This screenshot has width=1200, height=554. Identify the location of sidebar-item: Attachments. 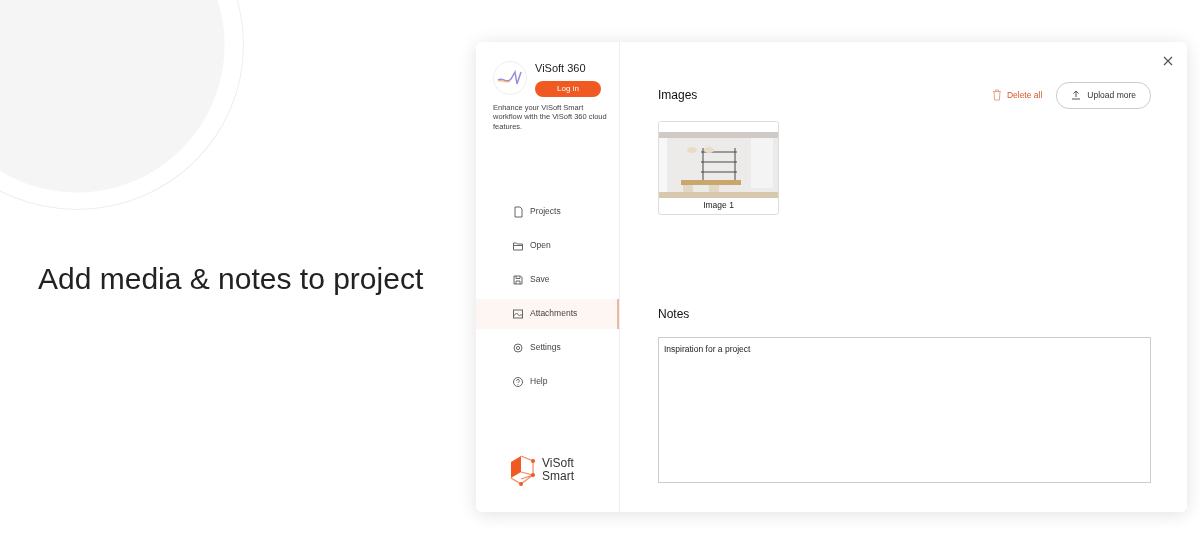
(547, 313).